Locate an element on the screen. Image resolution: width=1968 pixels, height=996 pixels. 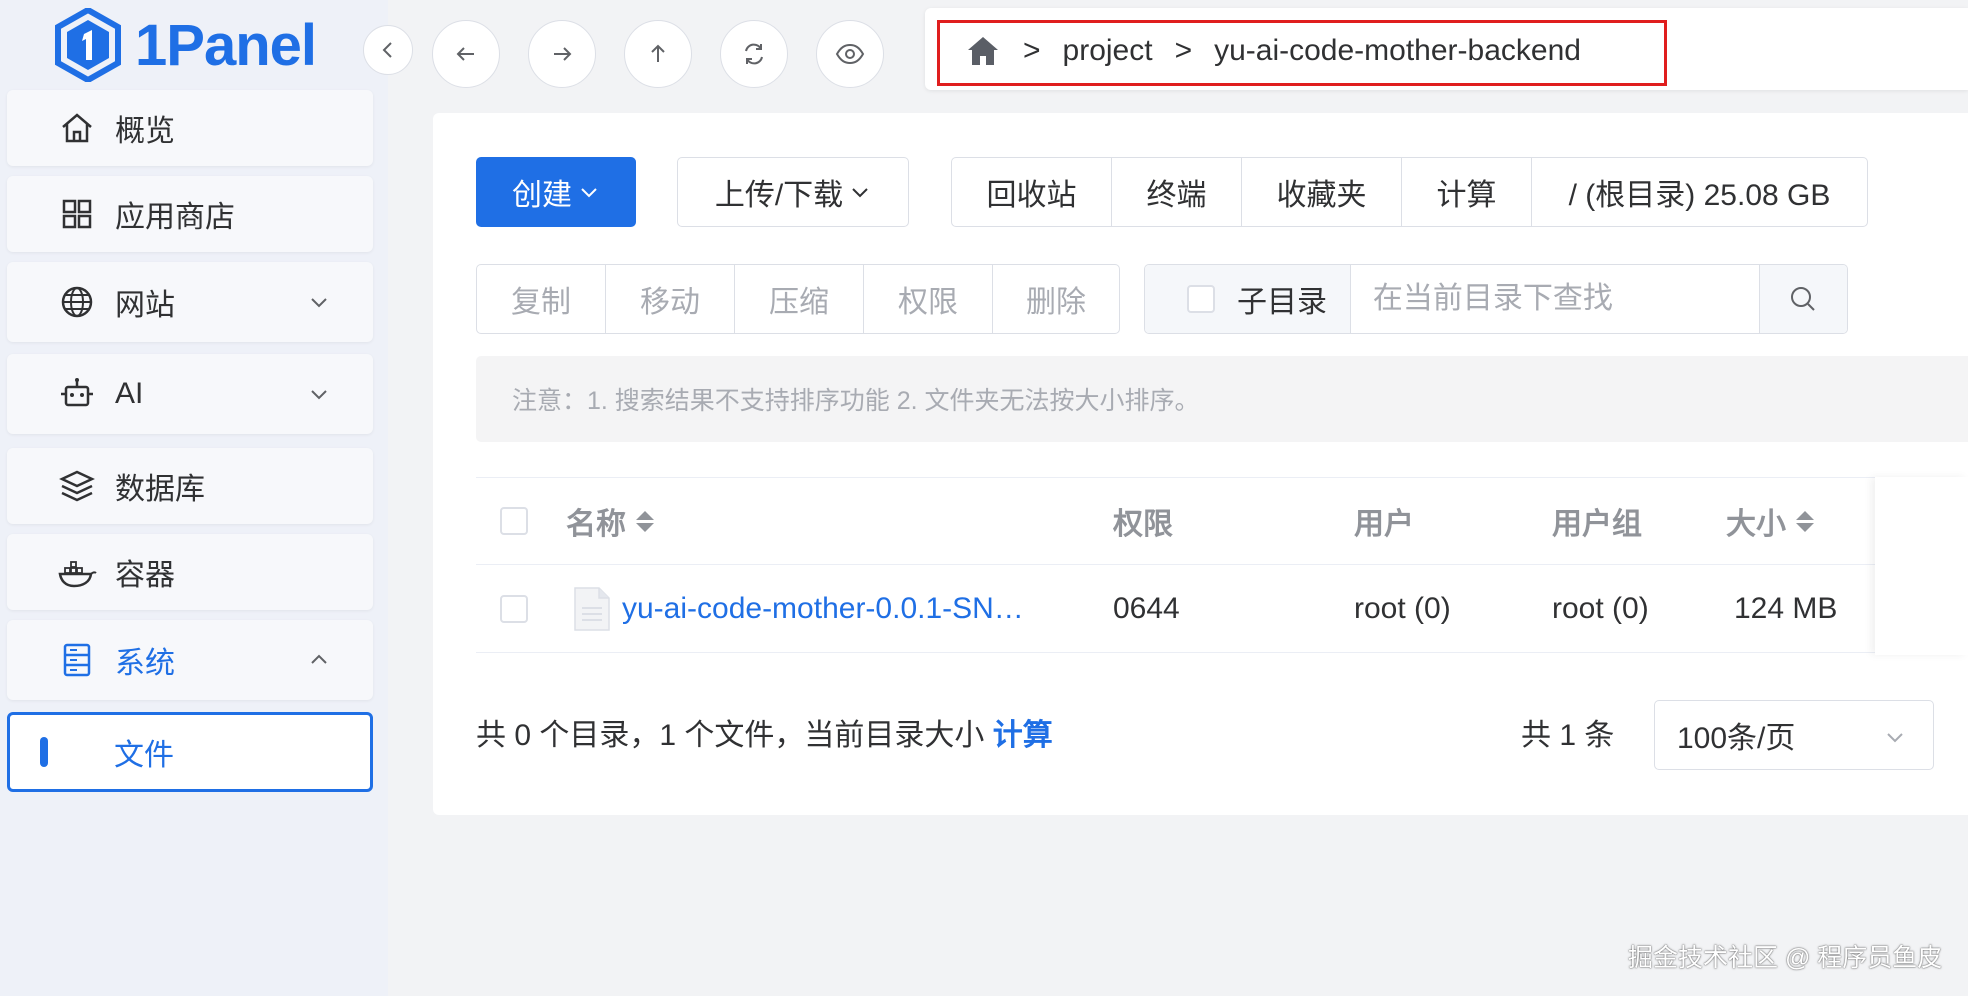
name-column-header: 名称 is located at coordinates (610, 521).